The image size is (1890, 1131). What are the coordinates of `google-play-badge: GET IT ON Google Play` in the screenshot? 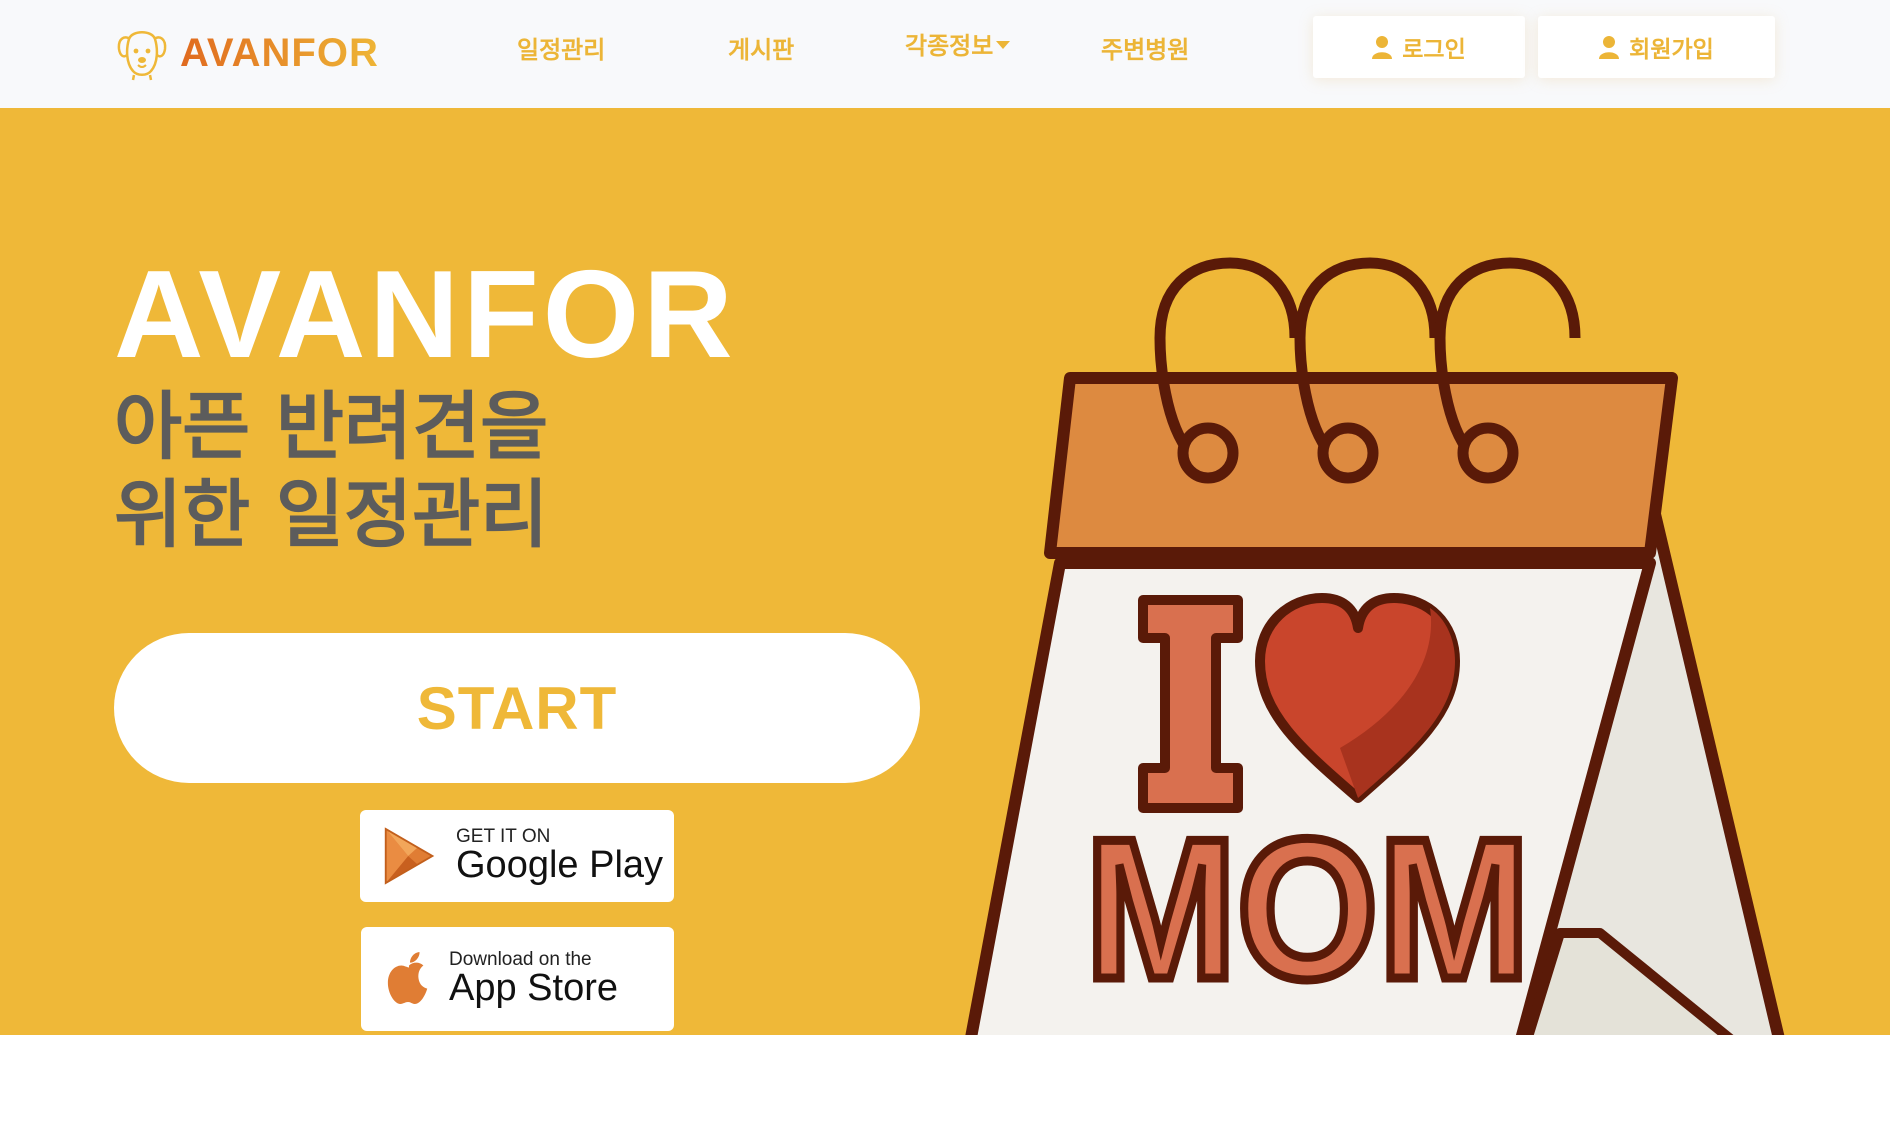 It's located at (517, 856).